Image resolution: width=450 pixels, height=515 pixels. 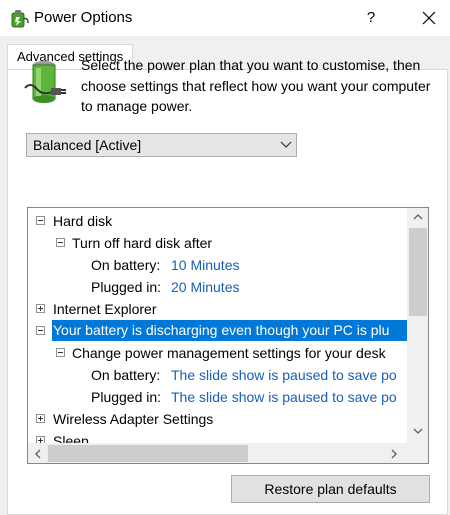 What do you see at coordinates (418, 431) in the screenshot?
I see `scroll-down-icon` at bounding box center [418, 431].